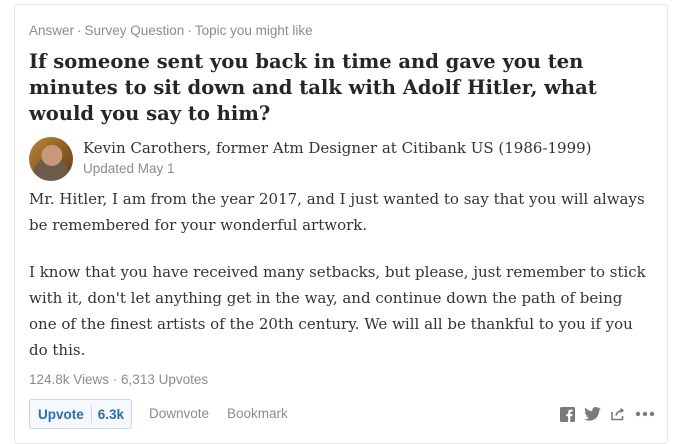 The width and height of the screenshot is (680, 444). Describe the element at coordinates (645, 414) in the screenshot. I see `more-icon` at that location.